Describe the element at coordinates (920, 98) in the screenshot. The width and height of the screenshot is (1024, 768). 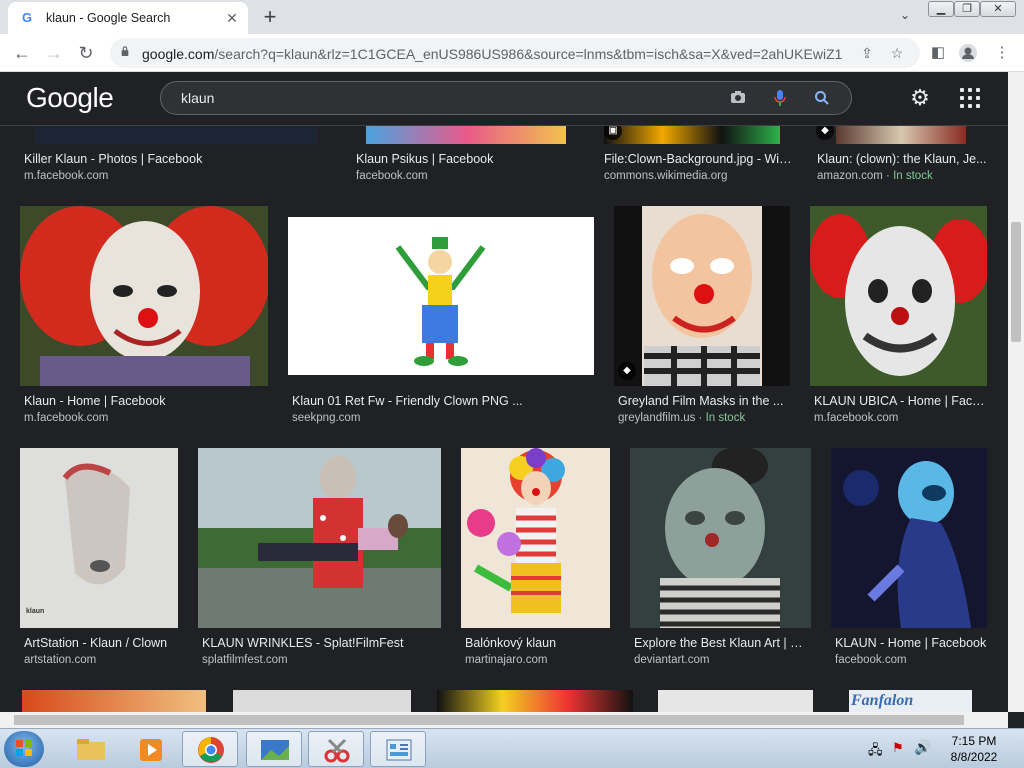
I see `settings-gear-icon: ⚙` at that location.